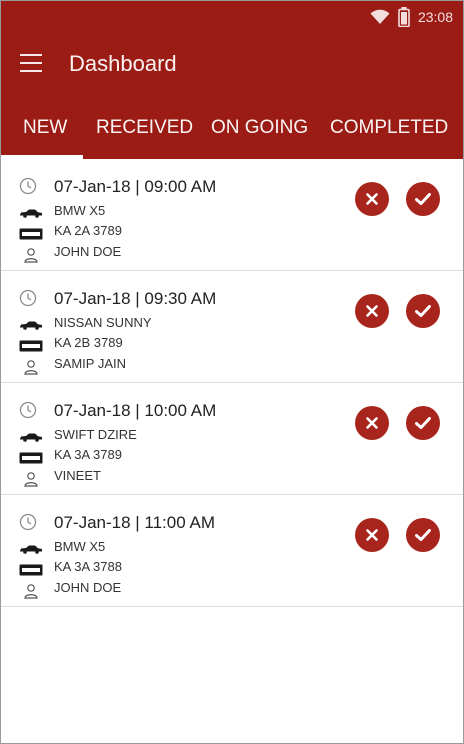  Describe the element at coordinates (404, 17) in the screenshot. I see `battery-icon` at that location.